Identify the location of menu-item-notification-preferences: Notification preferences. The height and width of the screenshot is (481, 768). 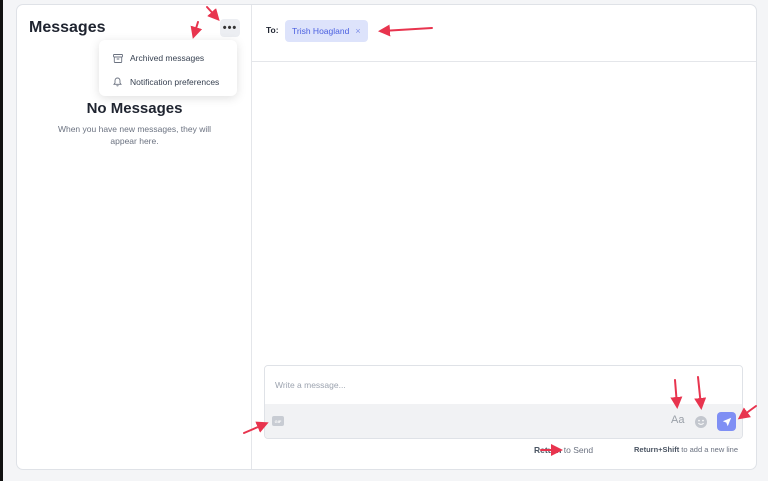
(168, 82).